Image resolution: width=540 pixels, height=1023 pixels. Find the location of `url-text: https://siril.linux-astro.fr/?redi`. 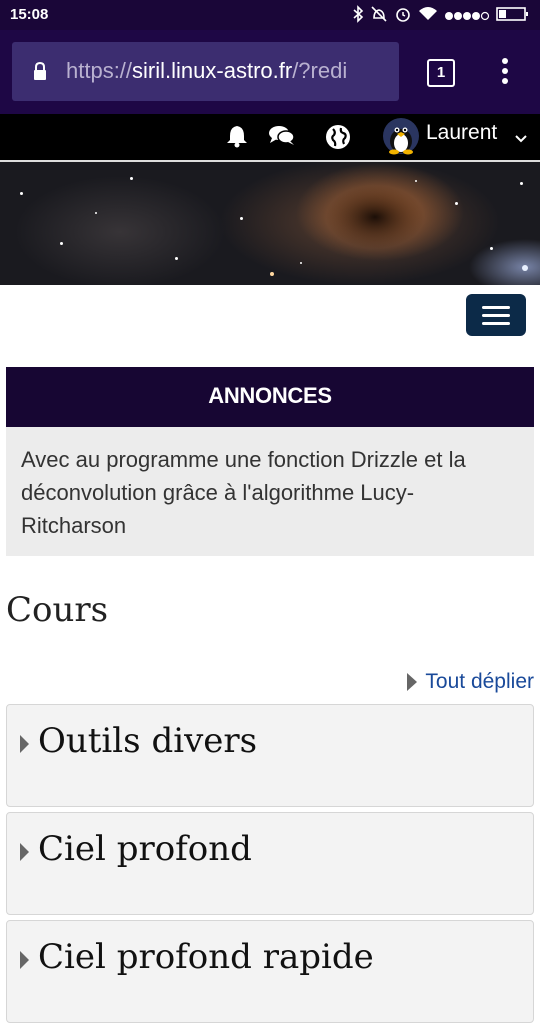

url-text: https://siril.linux-astro.fr/?redi is located at coordinates (206, 71).